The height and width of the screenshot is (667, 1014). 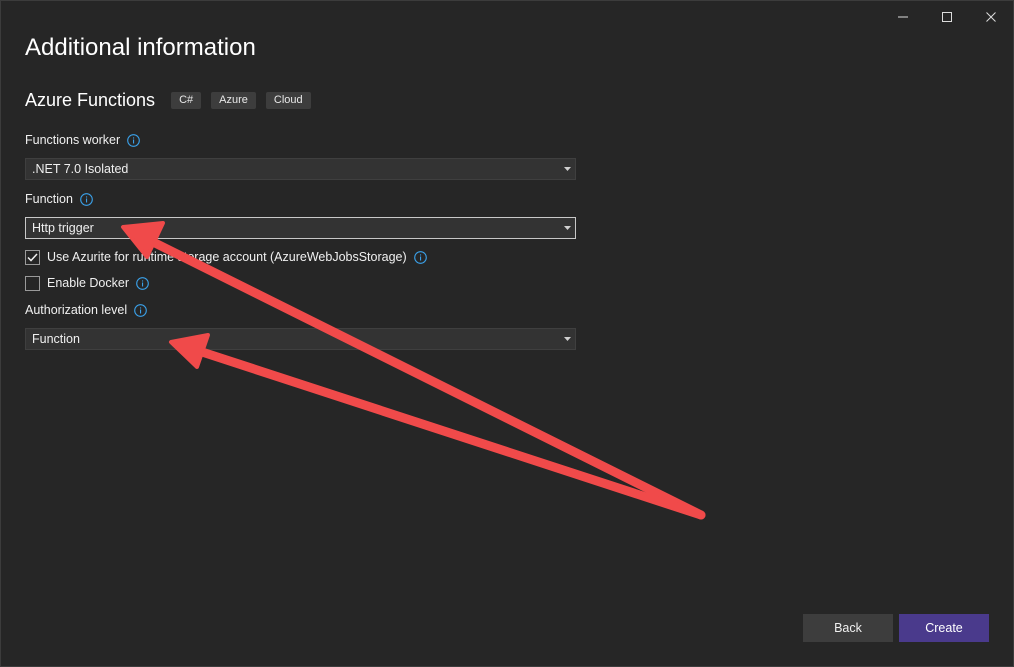 What do you see at coordinates (288, 100) in the screenshot?
I see `tag-cloud: Cloud` at bounding box center [288, 100].